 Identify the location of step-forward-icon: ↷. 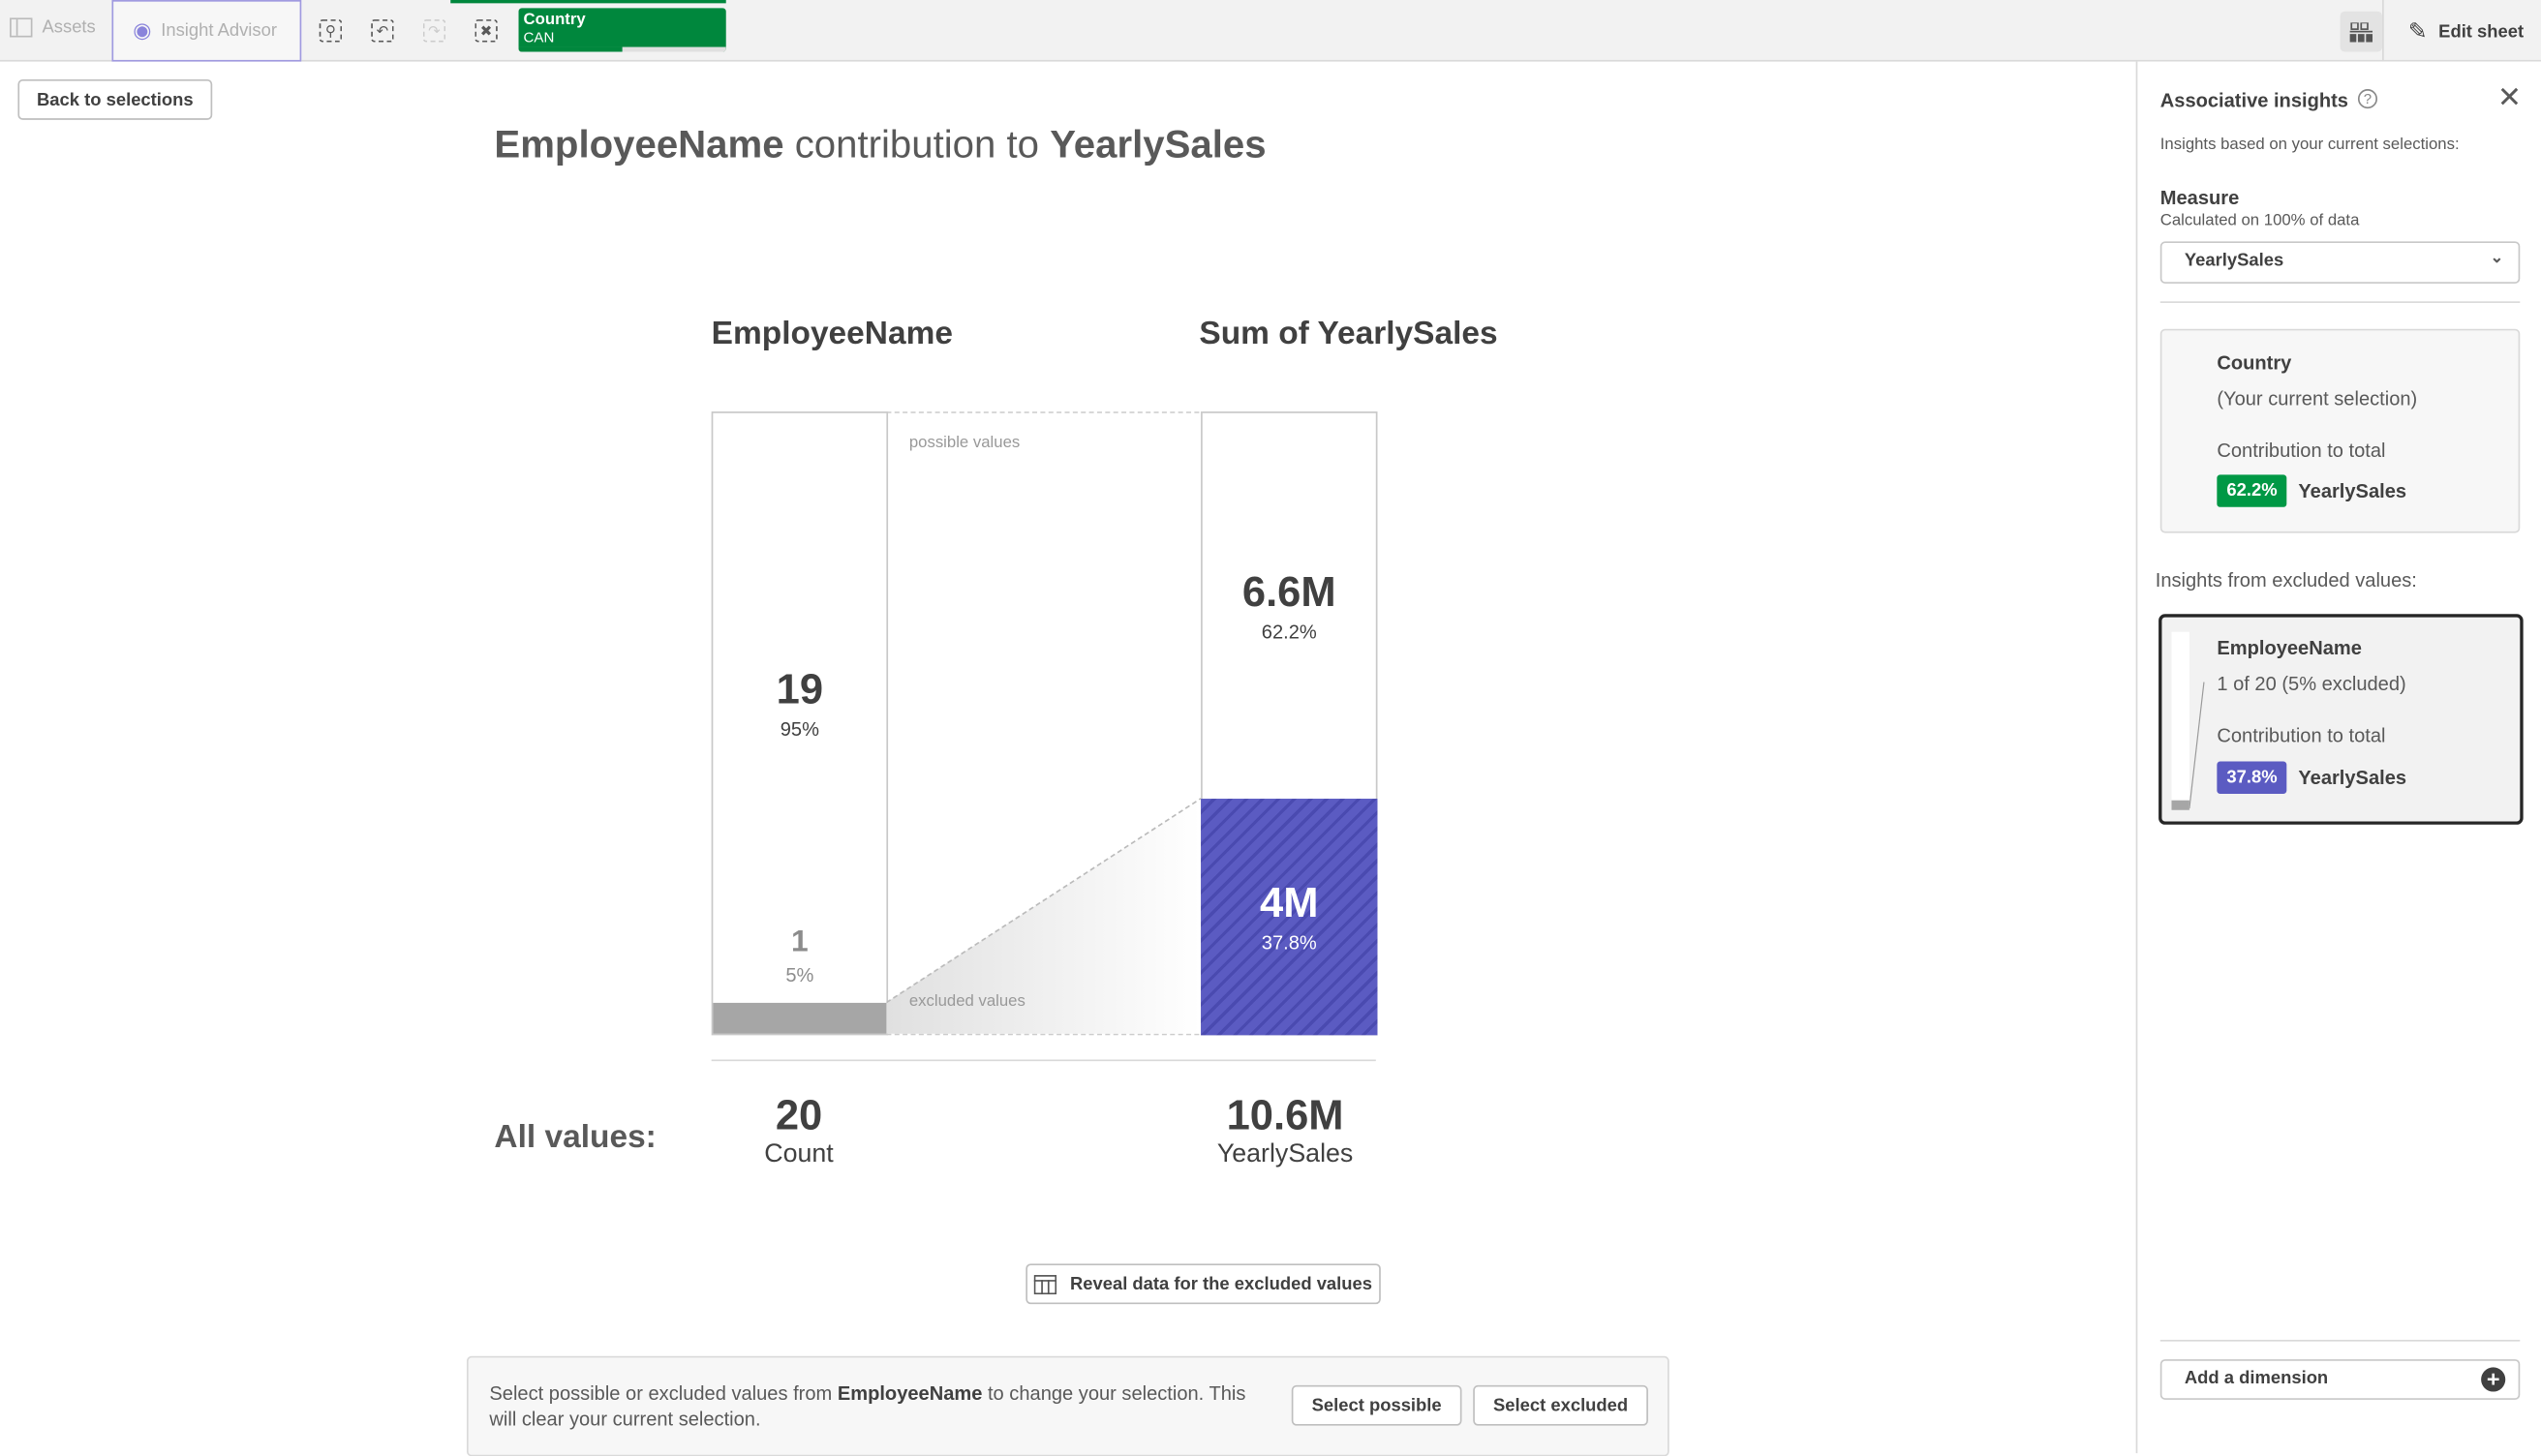
(434, 31).